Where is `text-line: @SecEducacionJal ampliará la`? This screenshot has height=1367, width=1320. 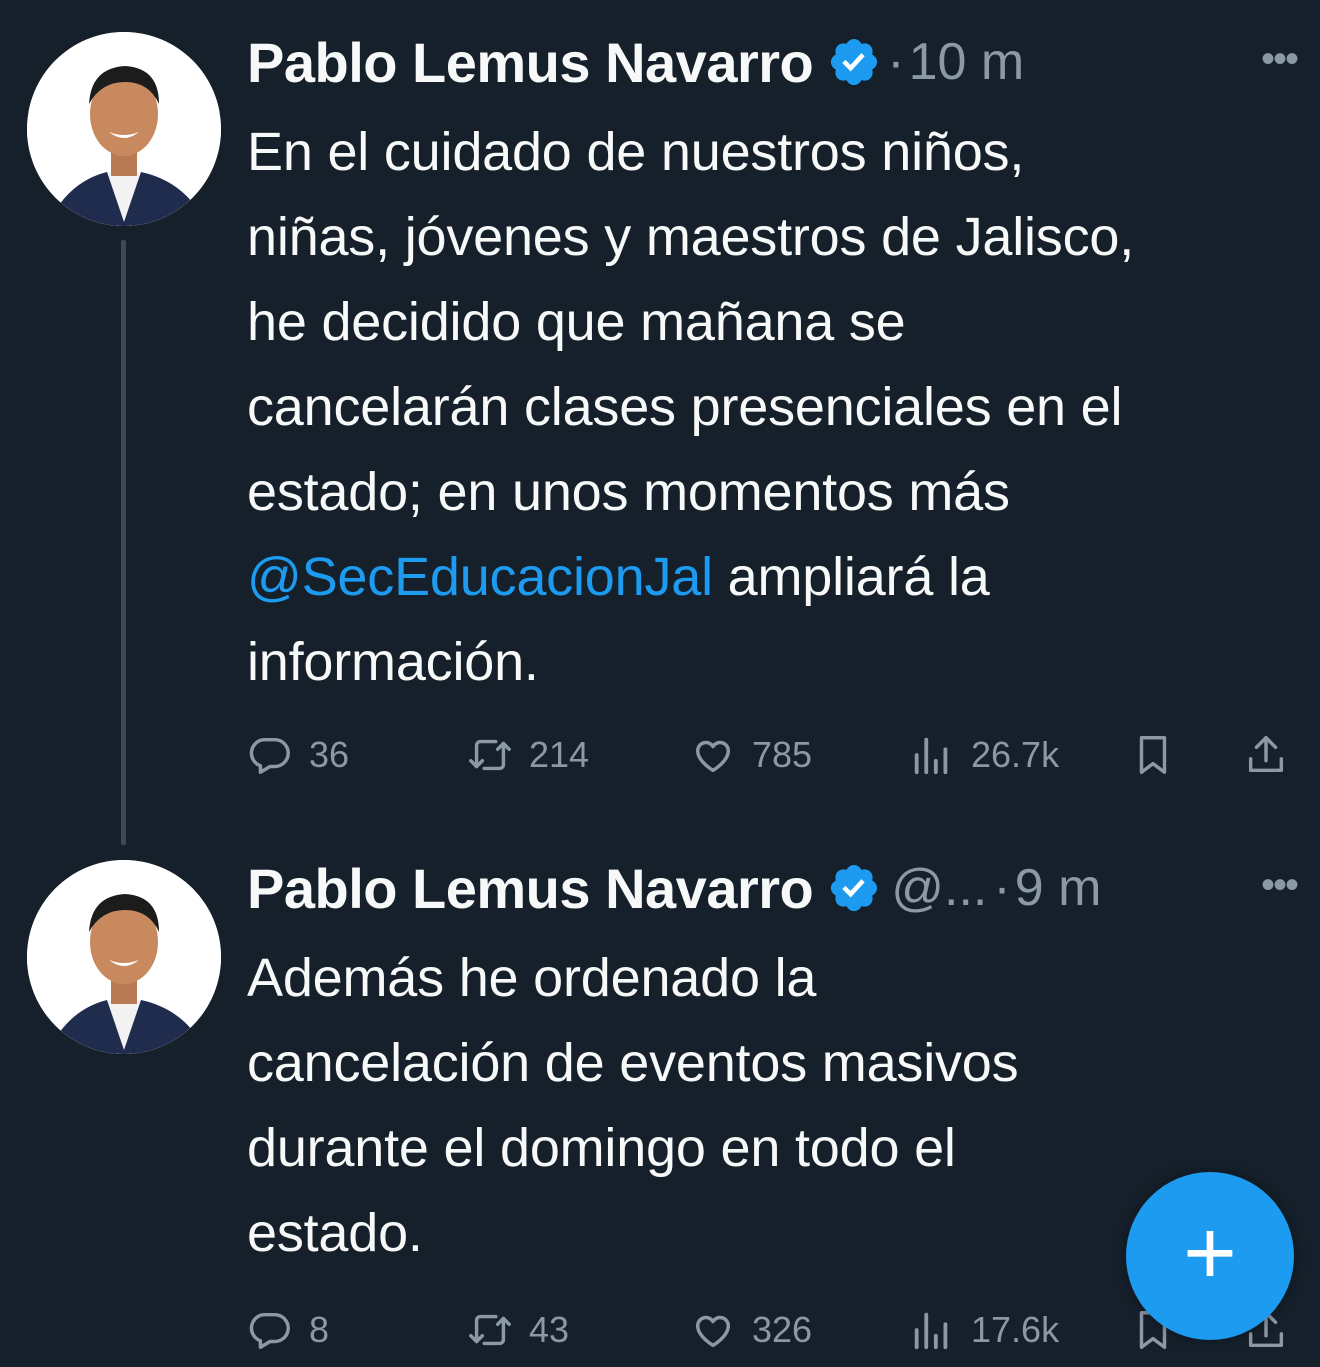 text-line: @SecEducacionJal ampliará la is located at coordinates (772, 577).